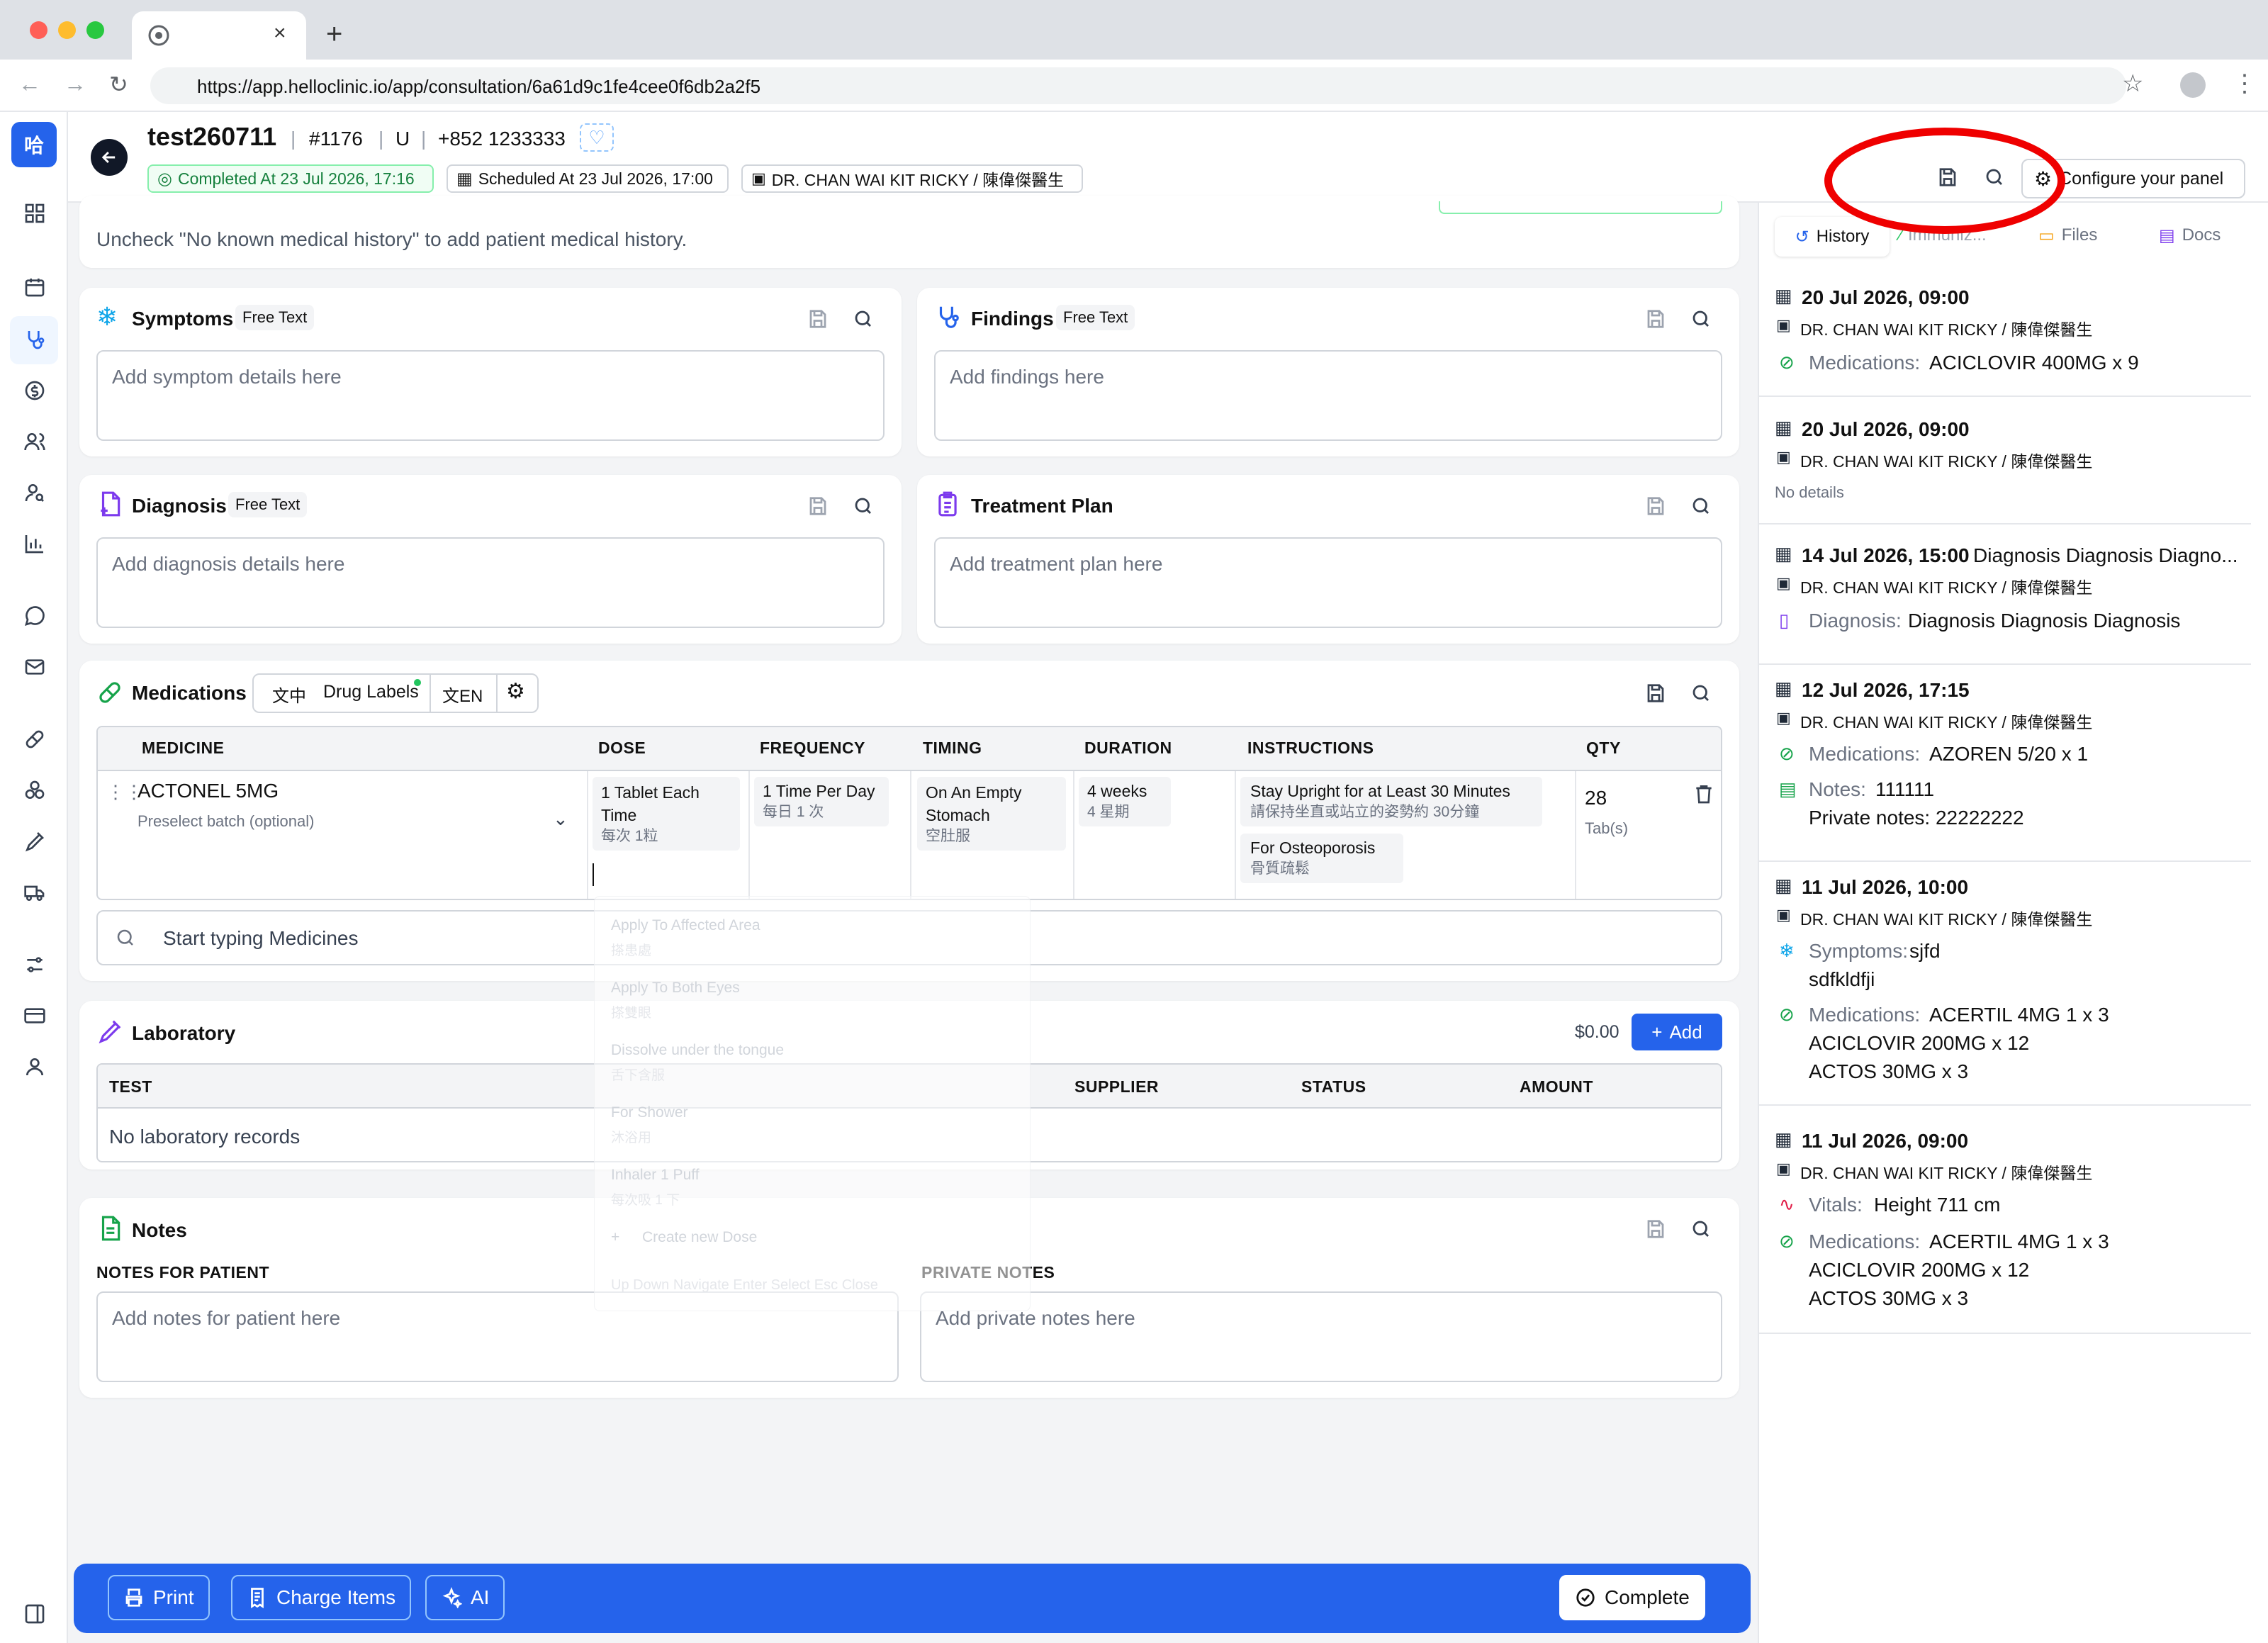 The image size is (2268, 1643). Describe the element at coordinates (1125, 801) in the screenshot. I see `duration-chip: 4 weeks 4 星期` at that location.